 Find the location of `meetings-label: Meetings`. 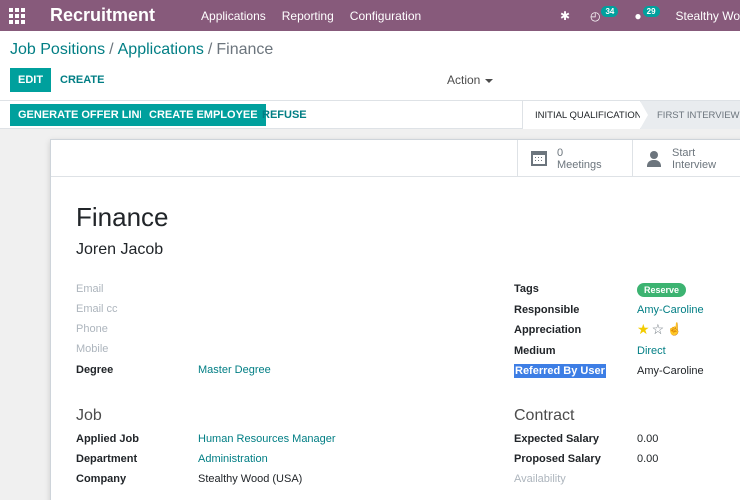

meetings-label: Meetings is located at coordinates (579, 164).